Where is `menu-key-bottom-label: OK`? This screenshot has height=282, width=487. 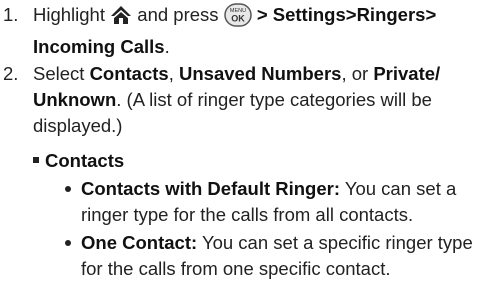 menu-key-bottom-label: OK is located at coordinates (238, 19).